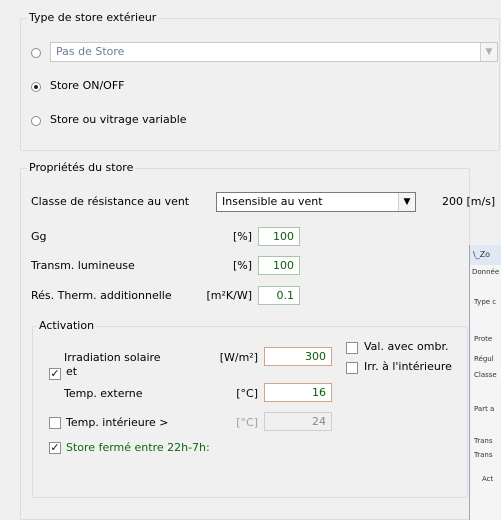 The image size is (501, 520). What do you see at coordinates (247, 422) in the screenshot?
I see `temp-int-unit: [°C]` at bounding box center [247, 422].